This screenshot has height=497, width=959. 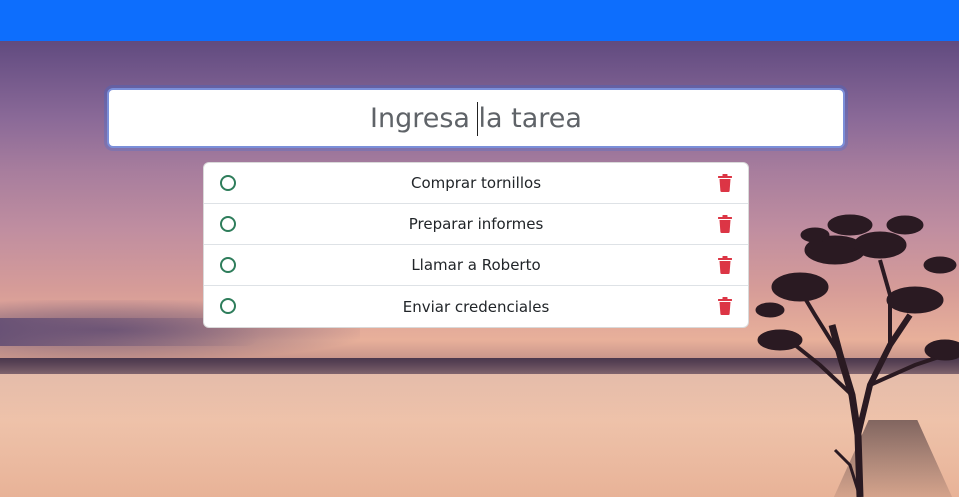 I want to click on text-caret, so click(x=477, y=119).